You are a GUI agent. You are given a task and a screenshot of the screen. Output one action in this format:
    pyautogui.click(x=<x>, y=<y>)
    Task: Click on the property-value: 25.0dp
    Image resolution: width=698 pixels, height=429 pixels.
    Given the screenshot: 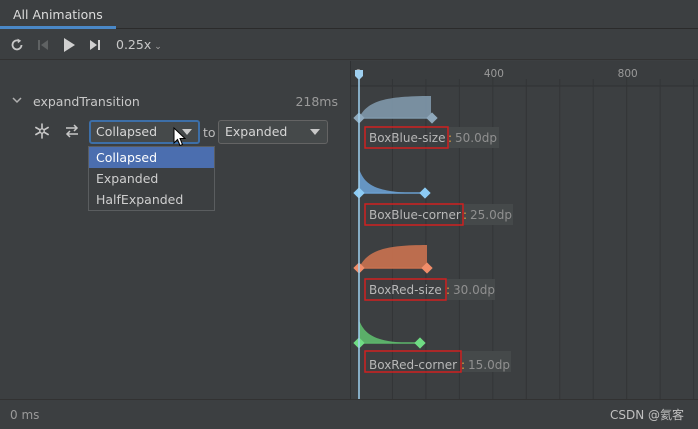 What is the action you would take?
    pyautogui.click(x=491, y=215)
    